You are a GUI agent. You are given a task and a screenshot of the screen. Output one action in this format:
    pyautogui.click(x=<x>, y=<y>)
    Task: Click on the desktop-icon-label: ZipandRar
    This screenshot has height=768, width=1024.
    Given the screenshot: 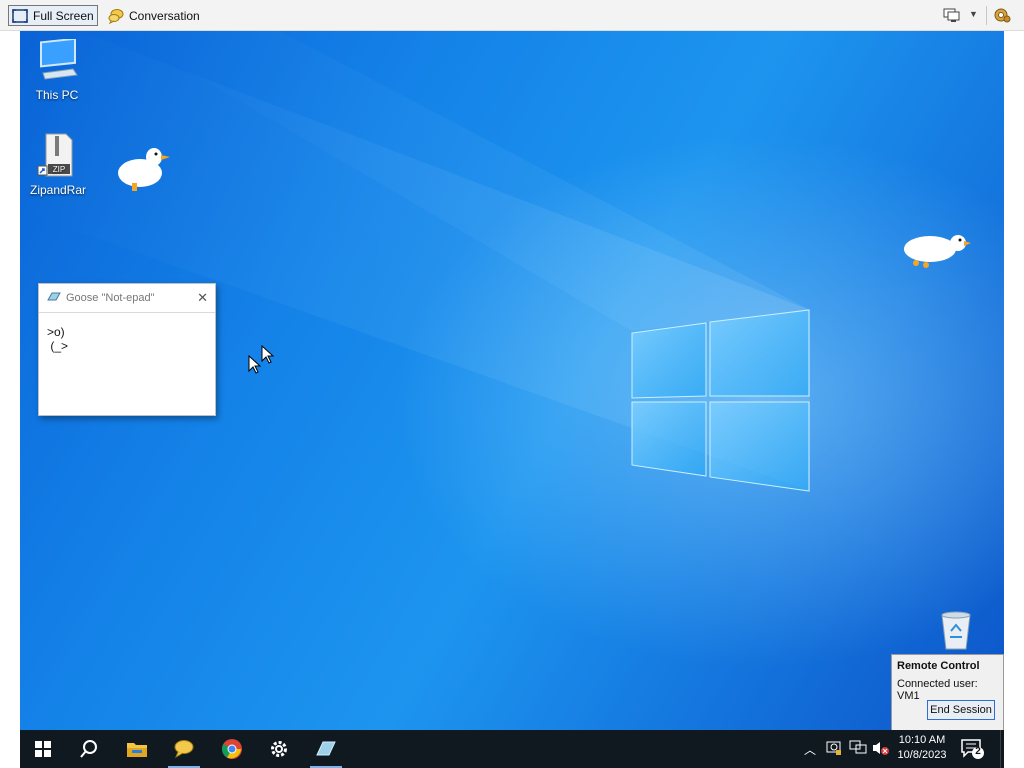 What is the action you would take?
    pyautogui.click(x=58, y=190)
    